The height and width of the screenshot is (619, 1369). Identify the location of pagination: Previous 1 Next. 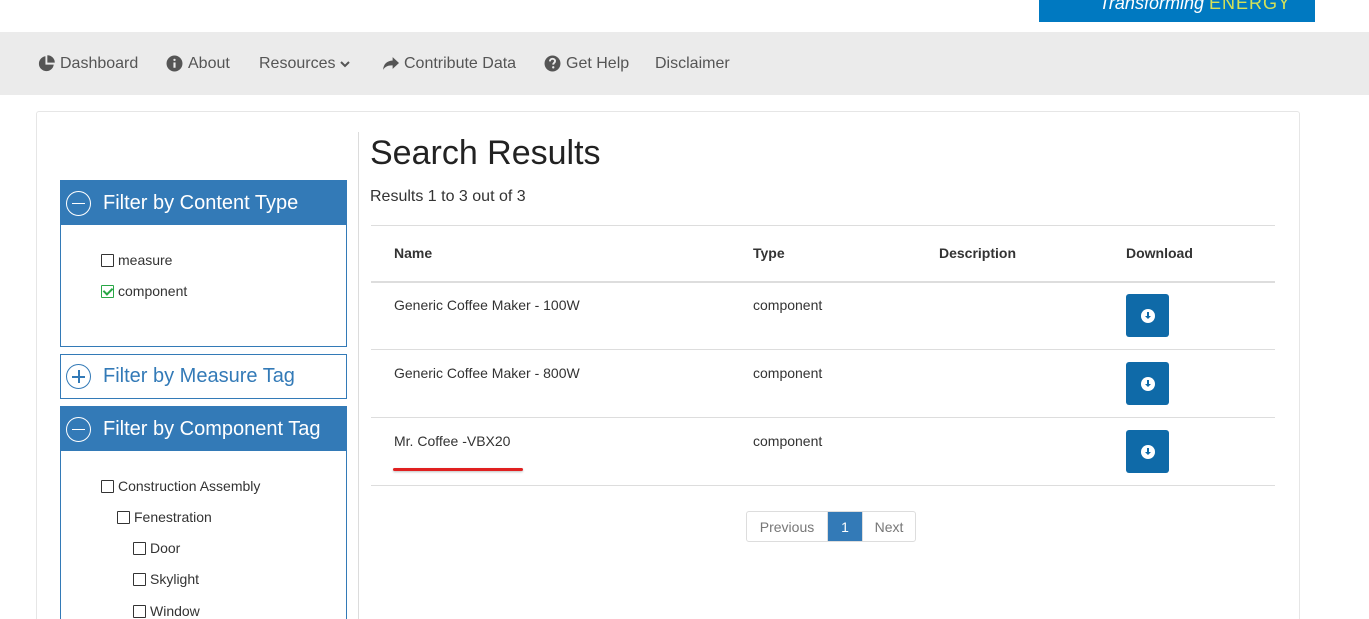
(831, 526).